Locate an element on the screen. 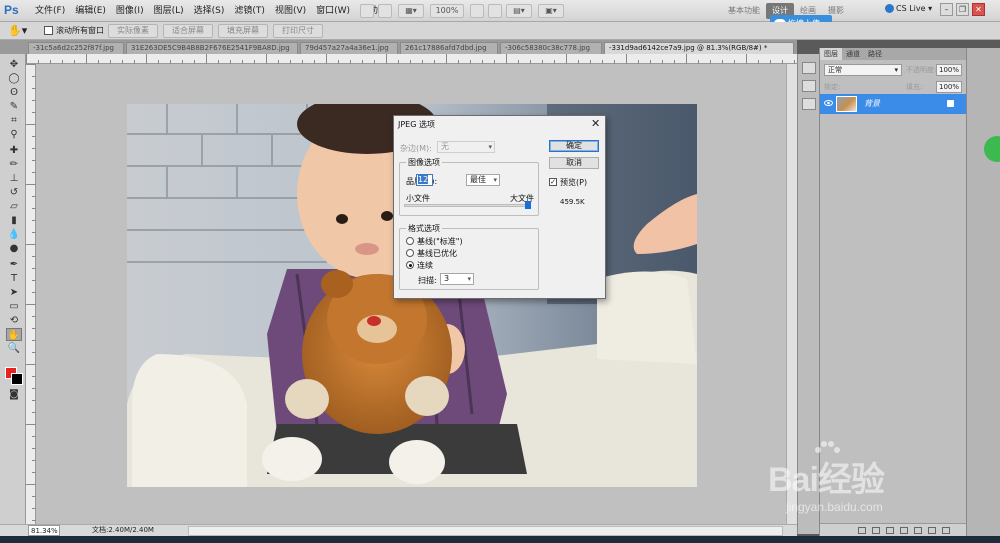  quick-mask-icon: ◙ is located at coordinates (14, 394).